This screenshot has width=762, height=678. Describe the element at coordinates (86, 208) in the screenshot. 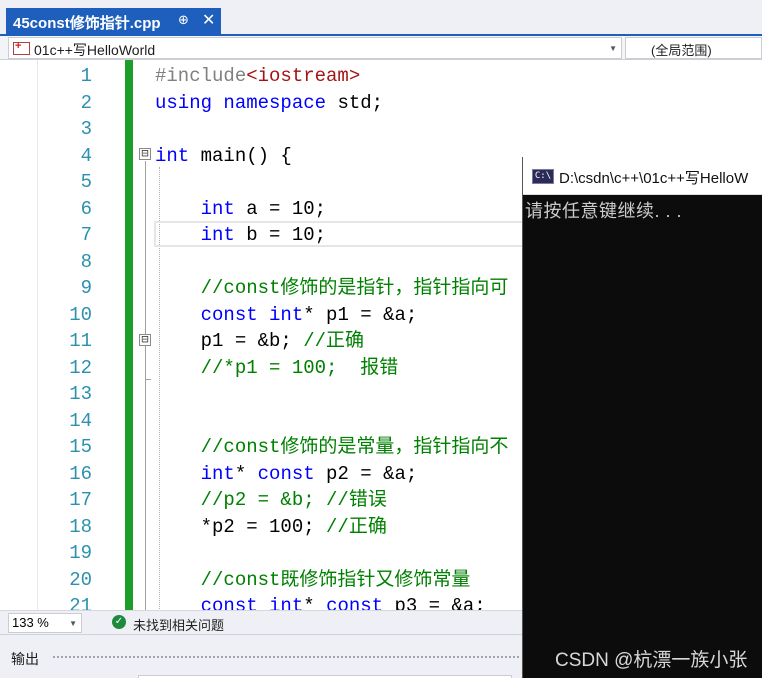

I see `line-number: 6` at that location.